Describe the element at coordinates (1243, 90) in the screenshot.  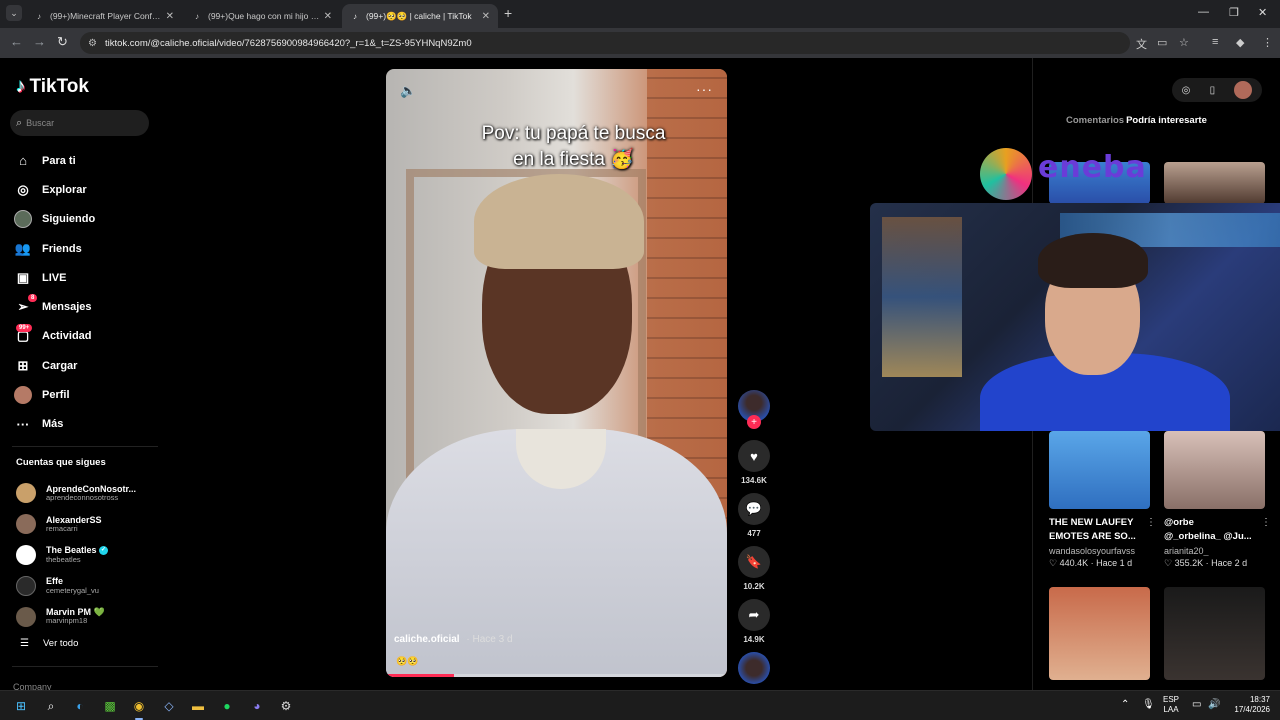
I see `user-avatar` at that location.